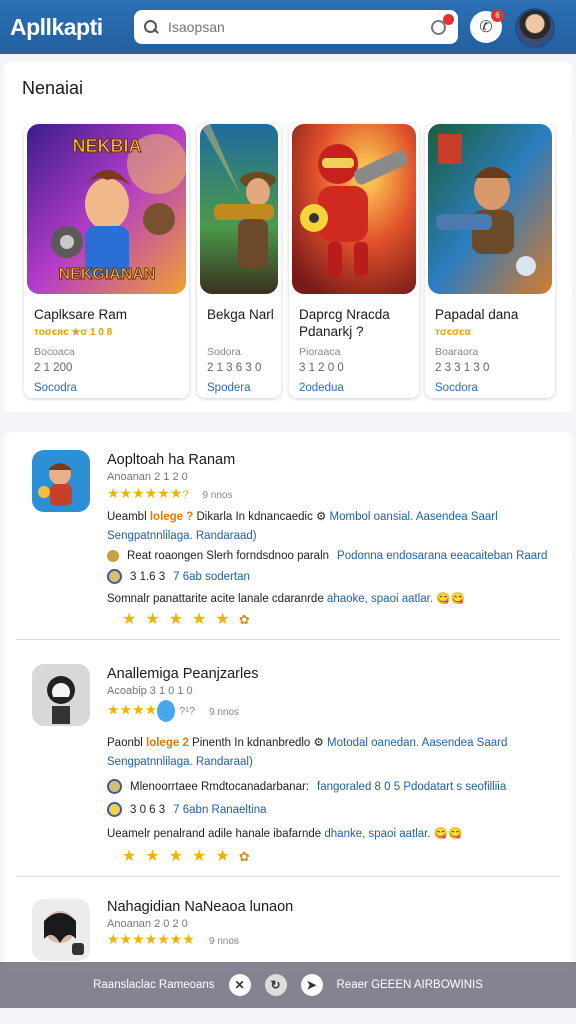 The image size is (576, 1024). Describe the element at coordinates (234, 368) in the screenshot. I see `card-price: 2 1 3 6 3 0` at that location.